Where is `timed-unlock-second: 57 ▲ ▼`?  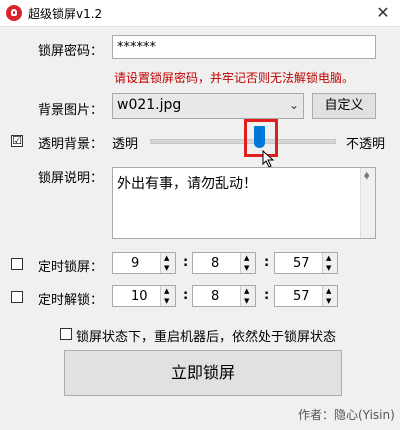 timed-unlock-second: 57 ▲ ▼ is located at coordinates (306, 296).